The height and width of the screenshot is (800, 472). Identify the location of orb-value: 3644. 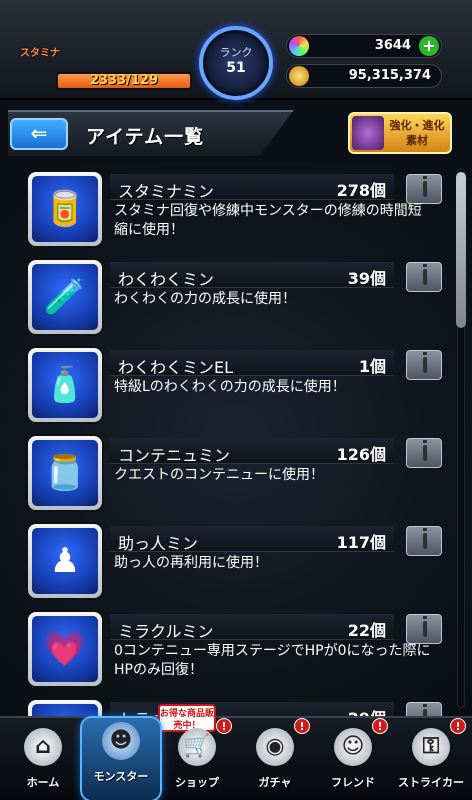
(392, 45).